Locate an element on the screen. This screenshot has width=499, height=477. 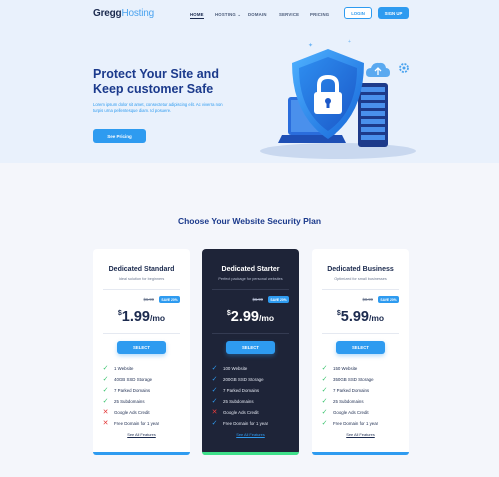
plan-tagline: Optimized for small businesses is located at coordinates (360, 279).